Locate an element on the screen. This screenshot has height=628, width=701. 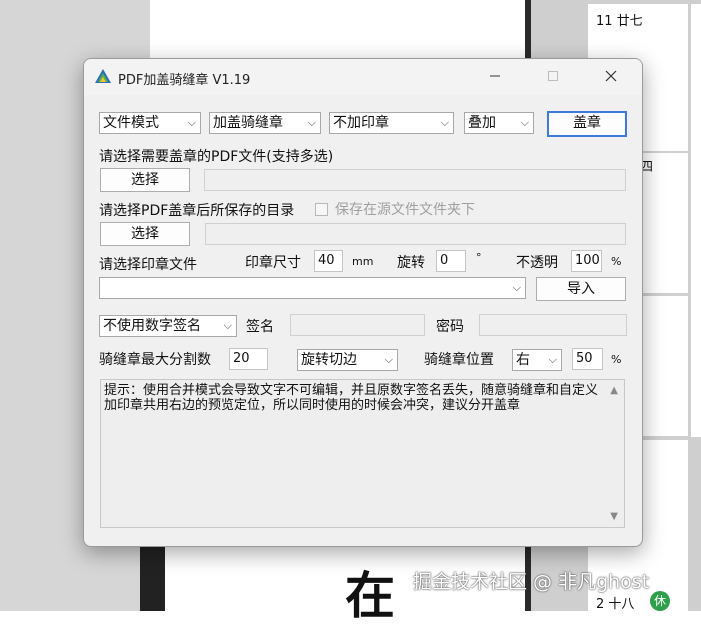
select-dir-button: 选择 is located at coordinates (145, 234).